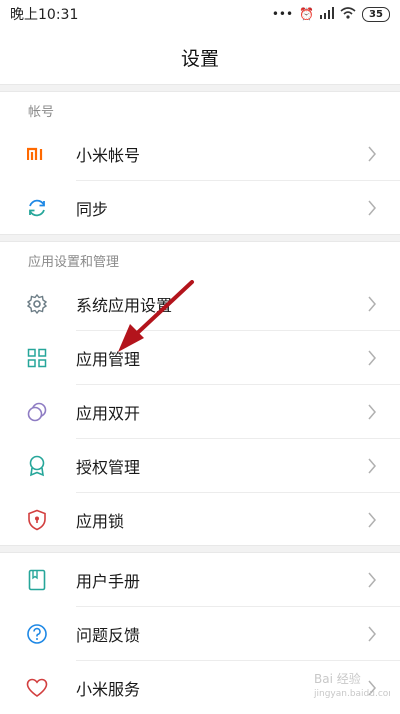 This screenshot has height=714, width=400. I want to click on more-dots-icon: •••, so click(282, 14).